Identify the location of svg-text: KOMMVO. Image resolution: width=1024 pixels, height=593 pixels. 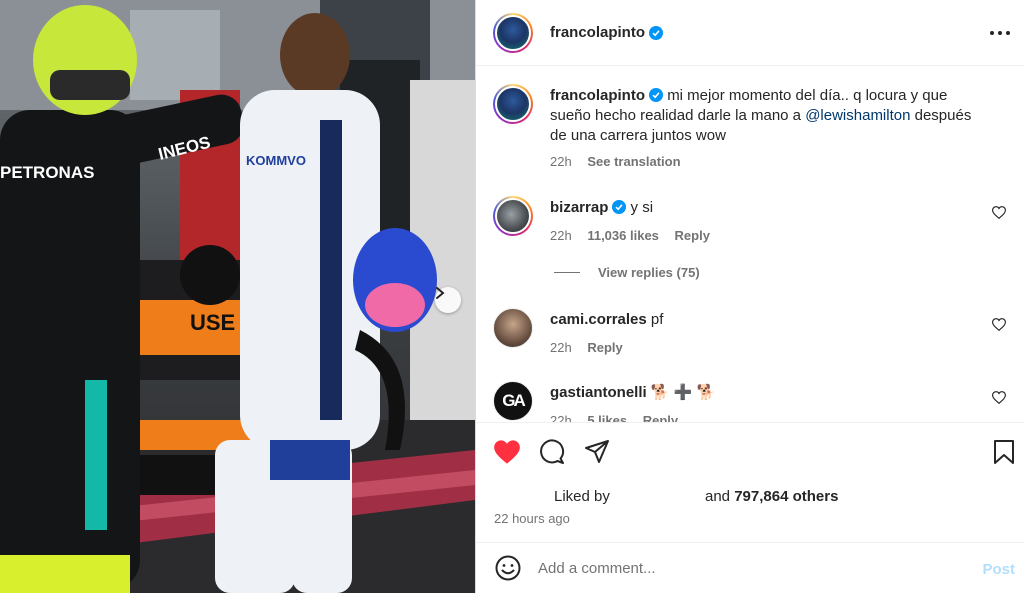
(276, 160).